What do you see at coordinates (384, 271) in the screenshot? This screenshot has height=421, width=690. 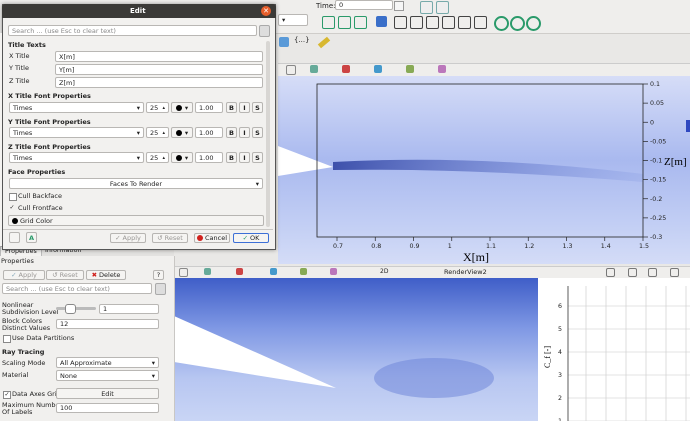 I see `view2-mode-label: 2D` at bounding box center [384, 271].